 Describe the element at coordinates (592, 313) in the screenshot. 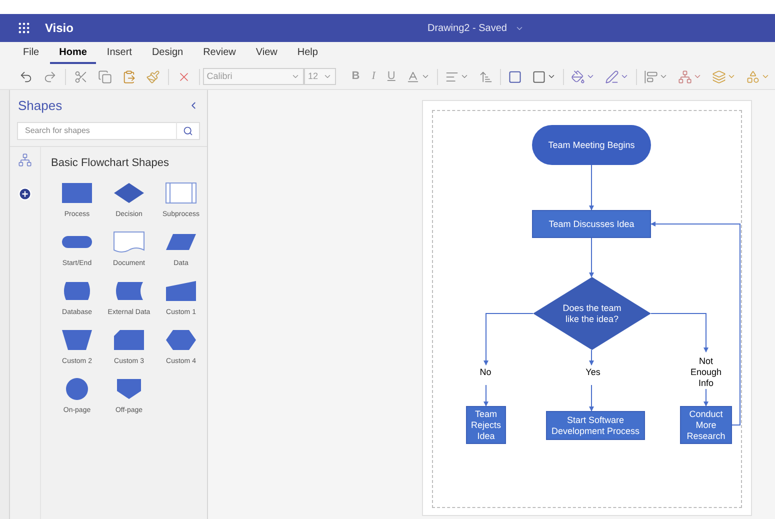

I see `decision-node: Does the team like the idea?` at that location.